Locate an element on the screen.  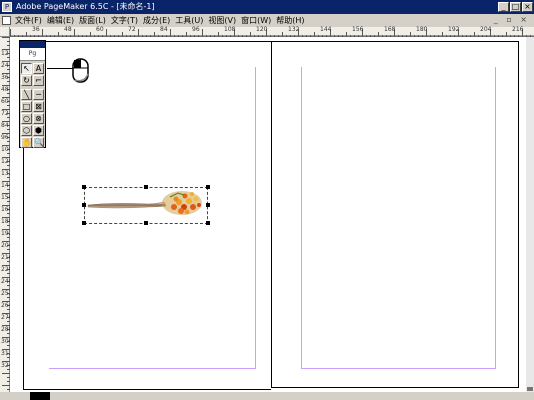
constrained-line-tool-icon: ─ is located at coordinates (38, 94).